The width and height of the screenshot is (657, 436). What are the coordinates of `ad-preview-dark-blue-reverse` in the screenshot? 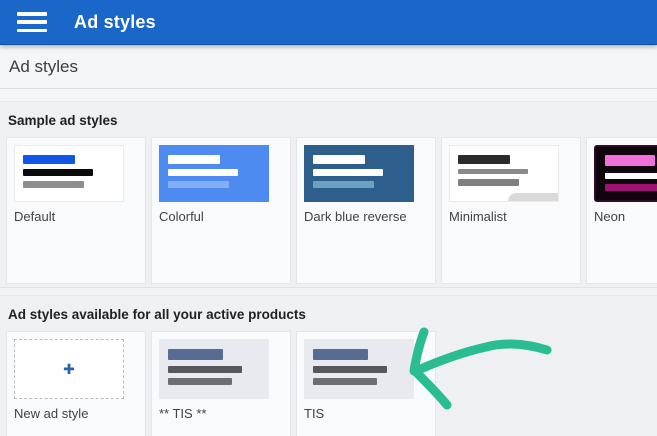 It's located at (359, 173).